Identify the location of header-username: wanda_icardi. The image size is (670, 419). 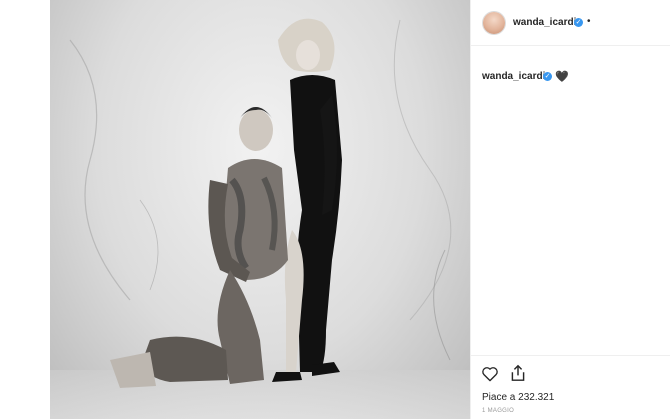
(544, 22).